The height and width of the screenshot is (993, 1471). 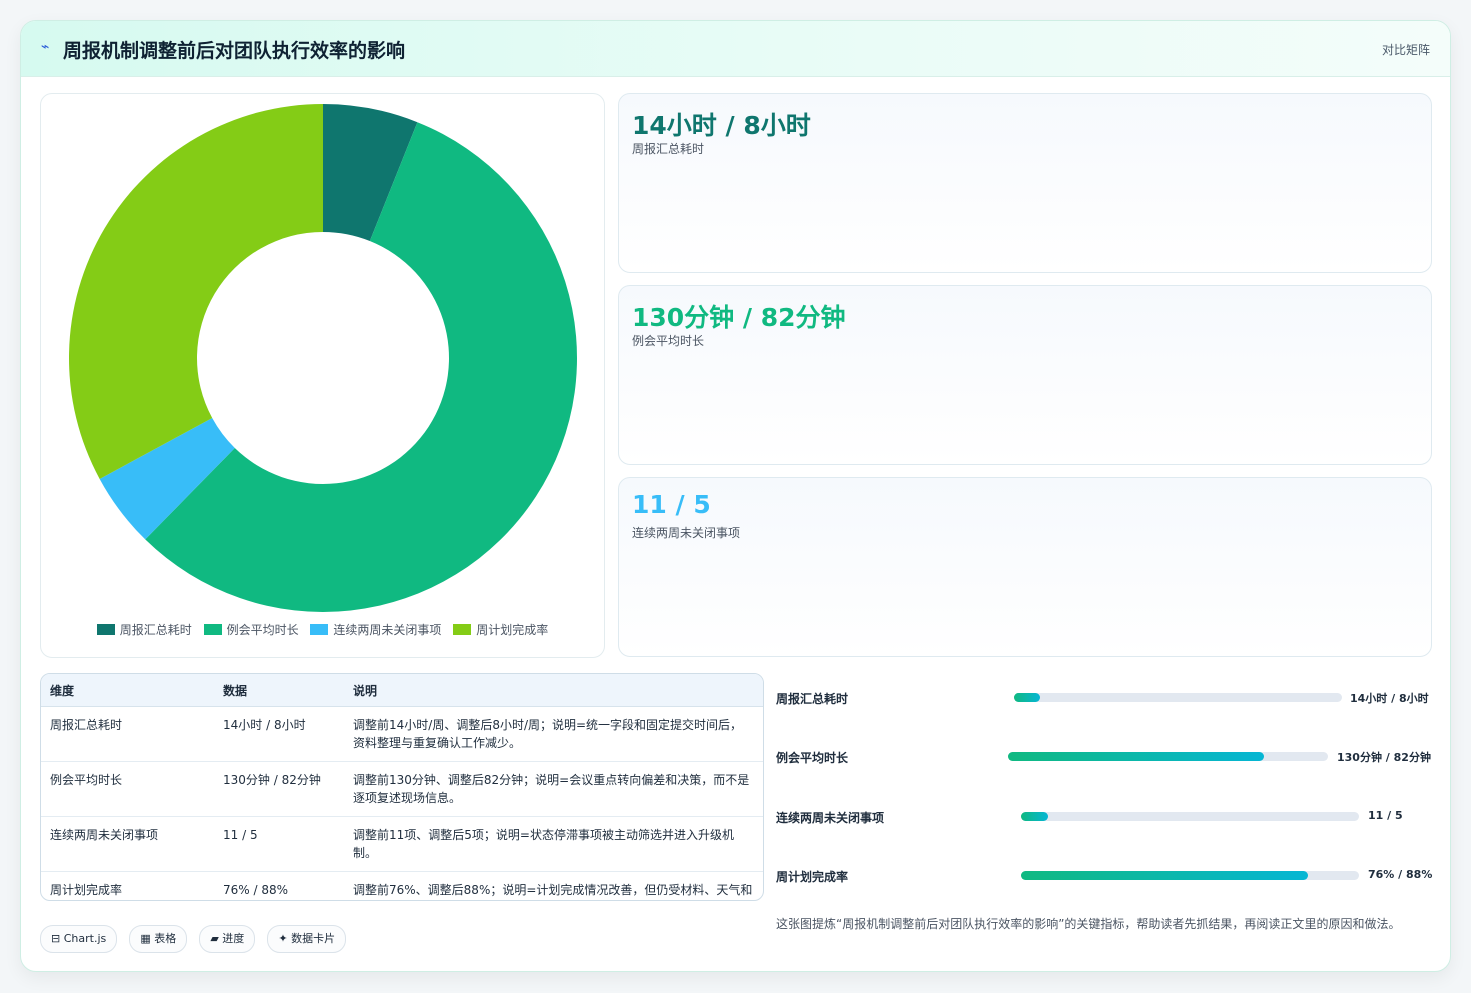 What do you see at coordinates (279, 734) in the screenshot?
I see `table-cell: 14小时 / 8小时` at bounding box center [279, 734].